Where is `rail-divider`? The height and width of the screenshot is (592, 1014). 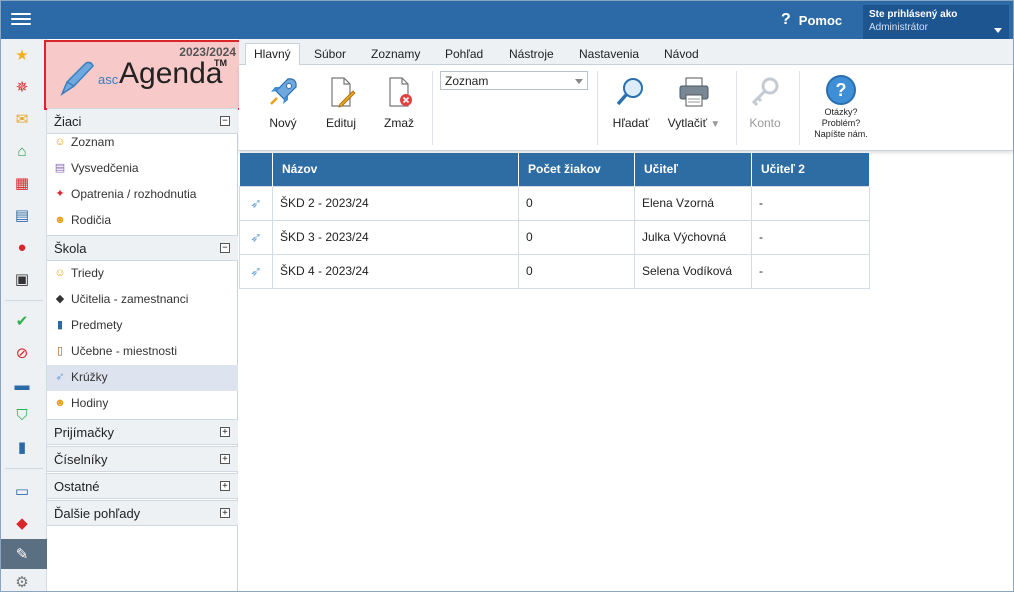 rail-divider is located at coordinates (24, 300).